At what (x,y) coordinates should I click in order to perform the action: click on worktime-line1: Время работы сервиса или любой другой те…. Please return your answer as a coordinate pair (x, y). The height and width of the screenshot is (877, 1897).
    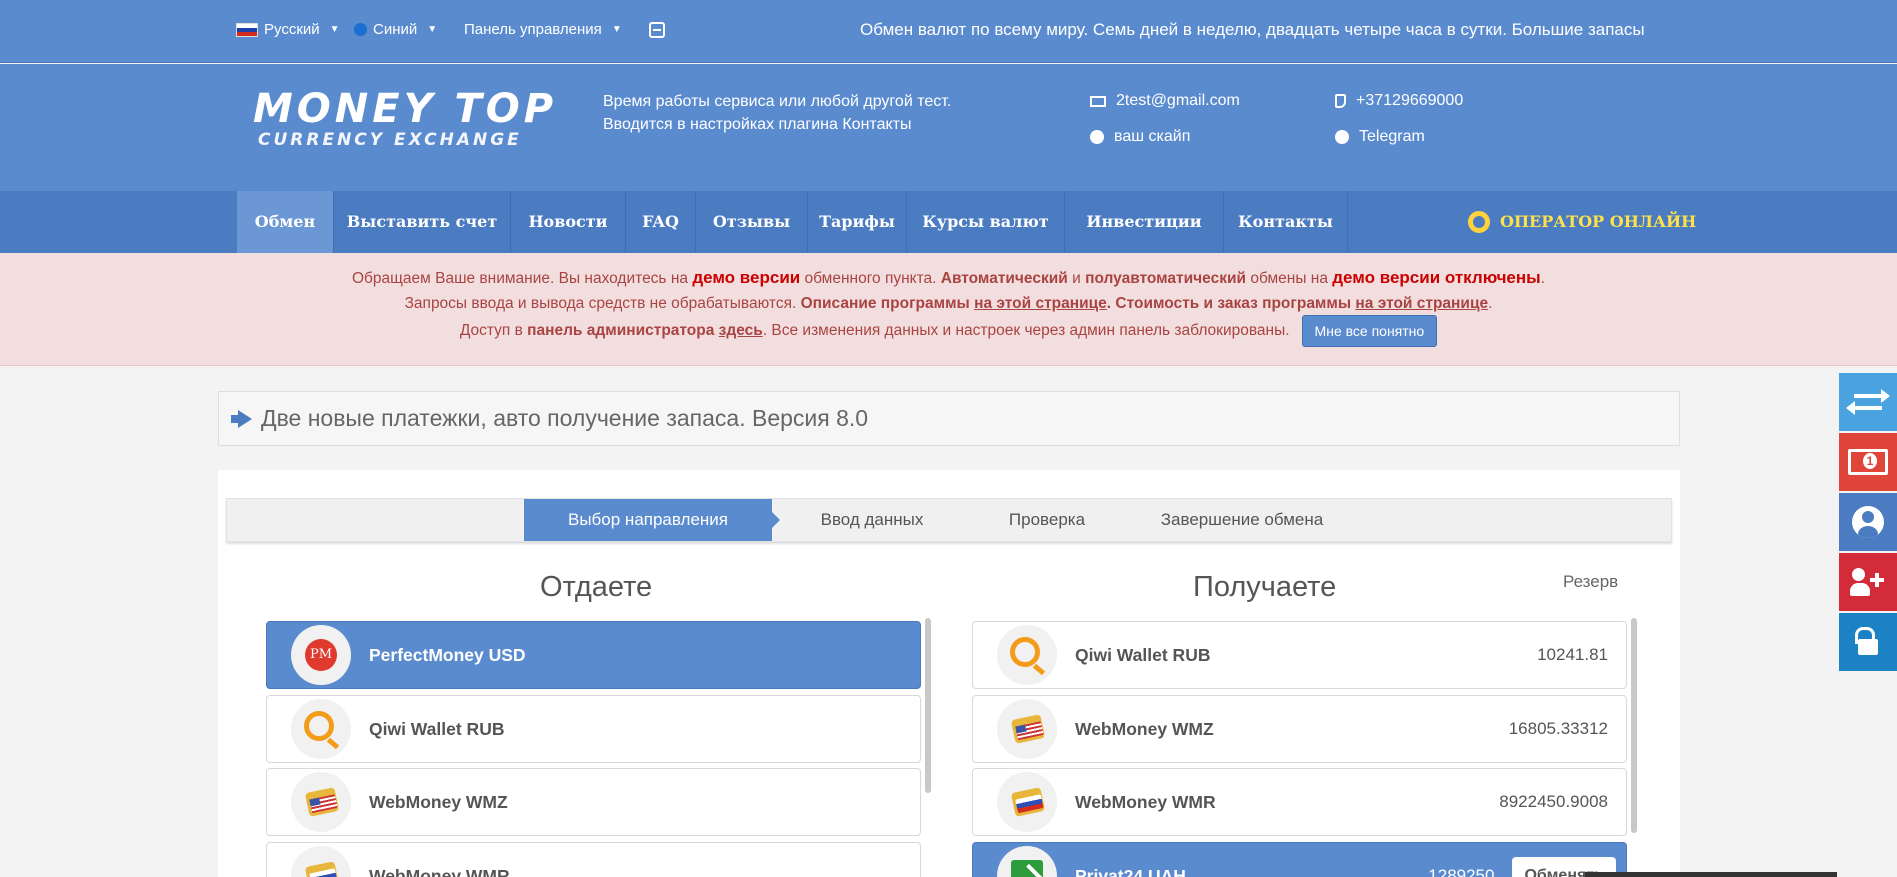
    Looking at the image, I should click on (777, 101).